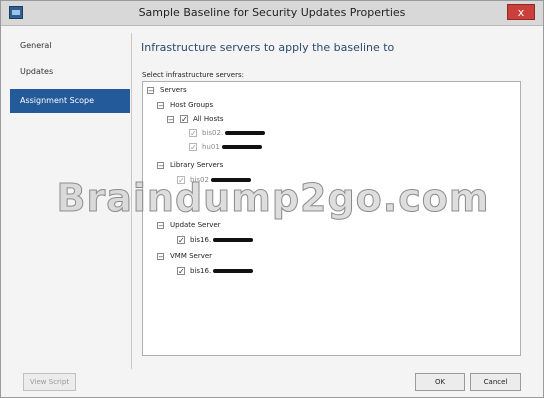  What do you see at coordinates (193, 75) in the screenshot?
I see `select-label: Select infrastructure servers:` at bounding box center [193, 75].